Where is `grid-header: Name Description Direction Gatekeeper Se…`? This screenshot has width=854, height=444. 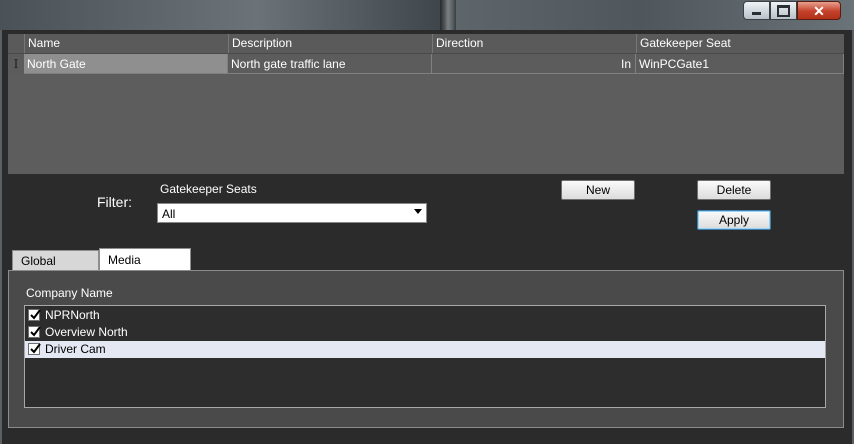
grid-header: Name Description Direction Gatekeeper Se… is located at coordinates (426, 44).